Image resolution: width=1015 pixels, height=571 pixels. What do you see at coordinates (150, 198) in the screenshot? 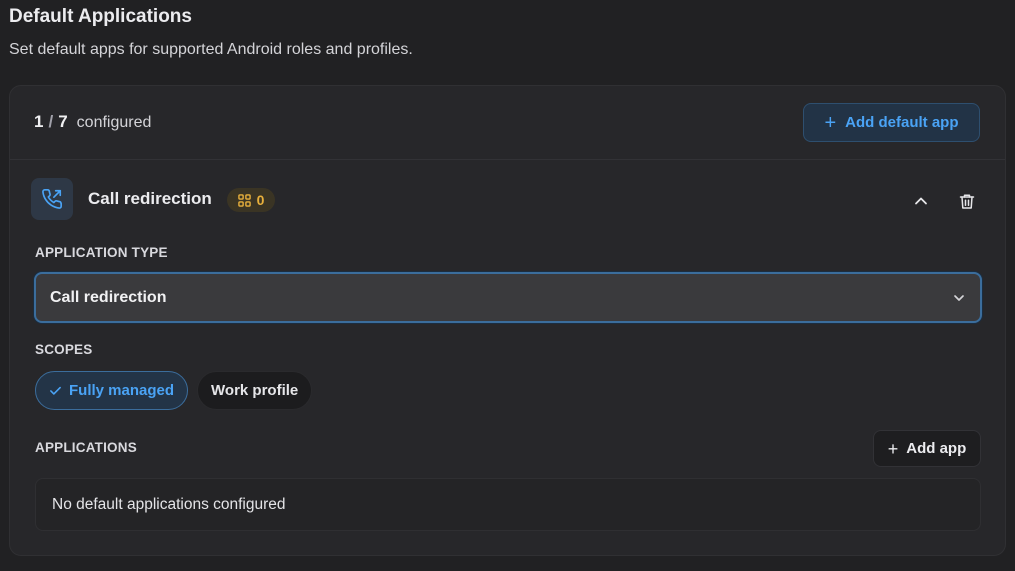
I see `role-title: Call redirection` at bounding box center [150, 198].